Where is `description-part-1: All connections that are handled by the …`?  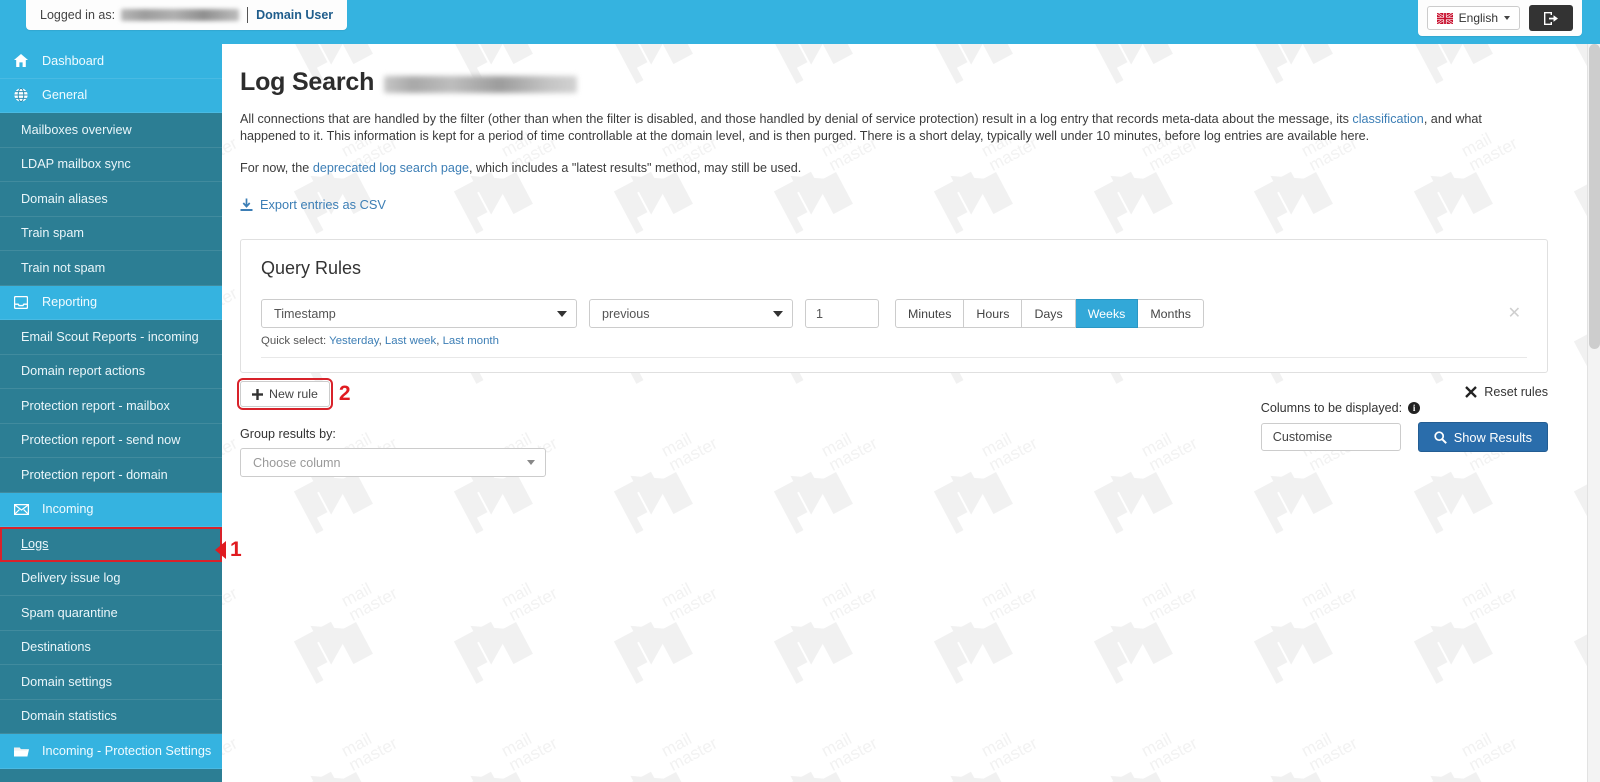
description-part-1: All connections that are handled by the … is located at coordinates (796, 119).